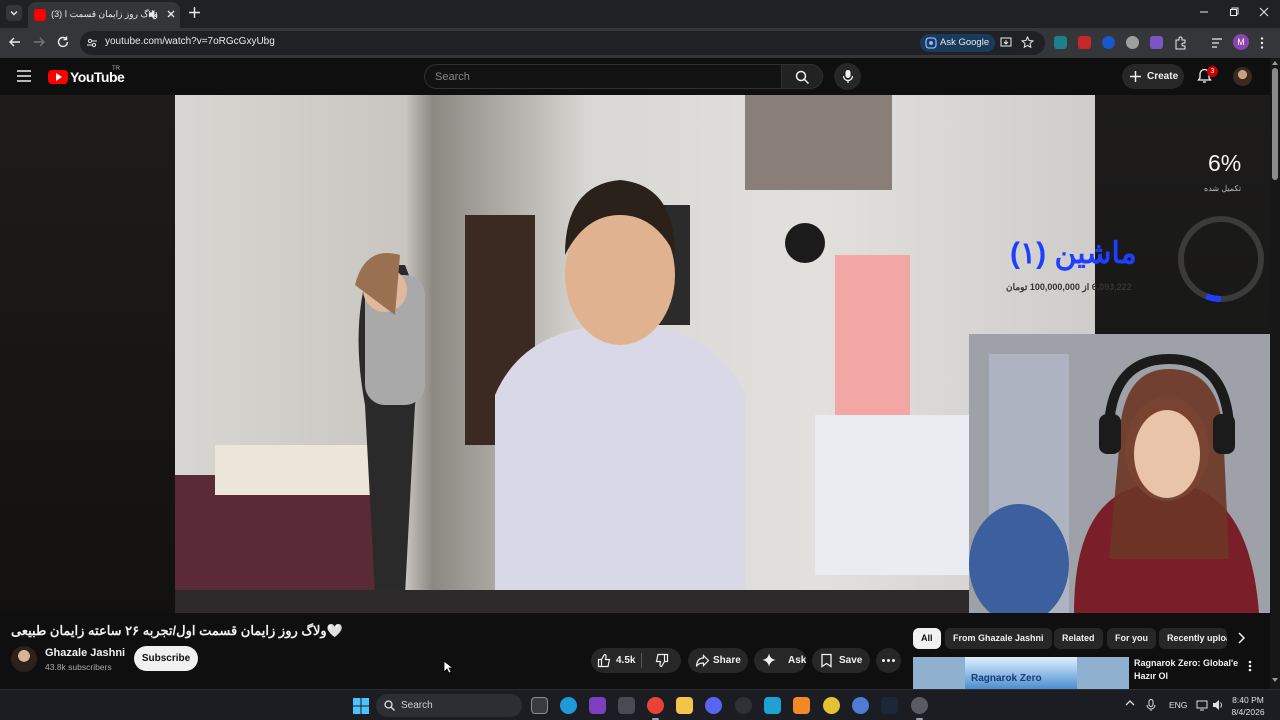  Describe the element at coordinates (636, 660) in the screenshot. I see `like-dislike-group: 4.5k` at that location.